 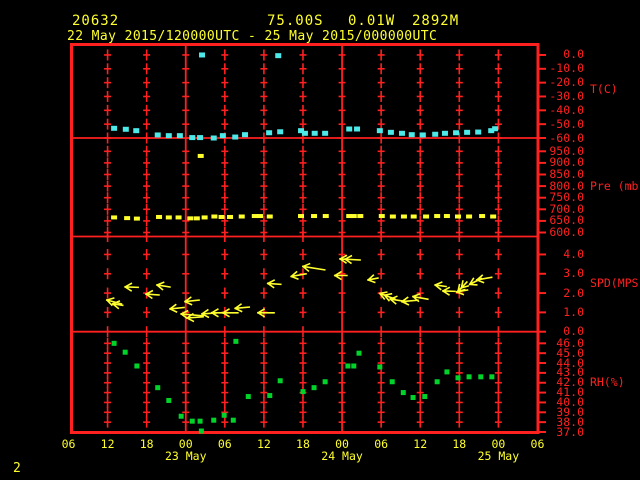 I want to click on pressure-tick-label: 600.0, so click(x=566, y=232).